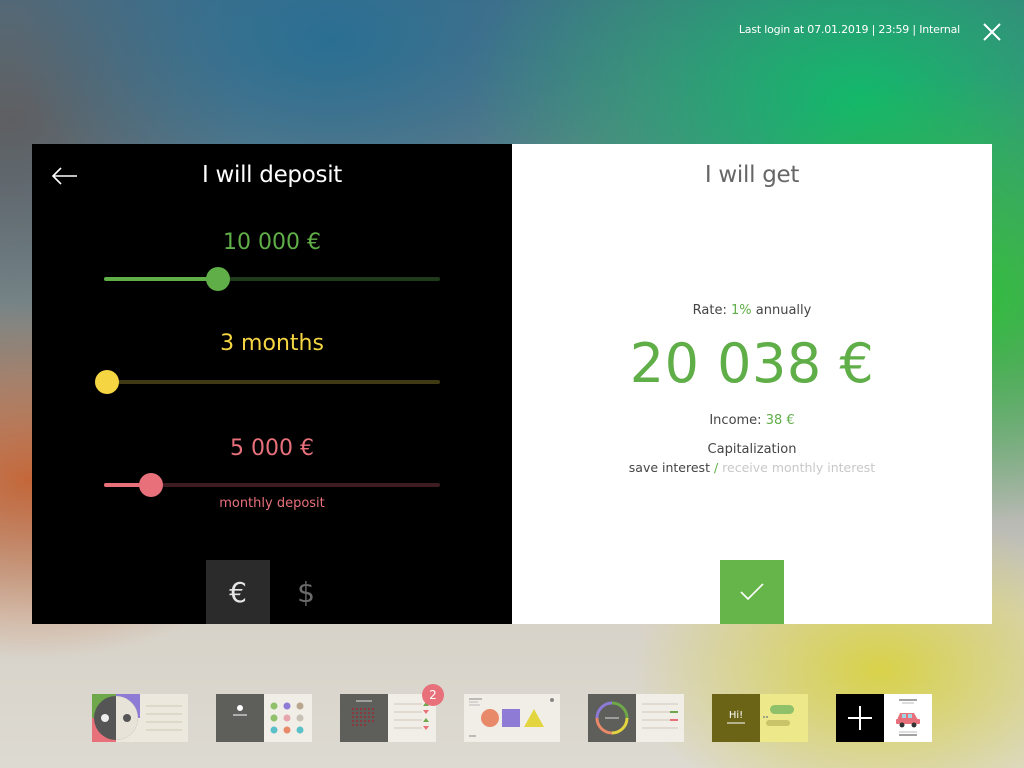 This screenshot has width=1024, height=768. What do you see at coordinates (306, 592) in the screenshot?
I see `currency-dollar-button: $` at bounding box center [306, 592].